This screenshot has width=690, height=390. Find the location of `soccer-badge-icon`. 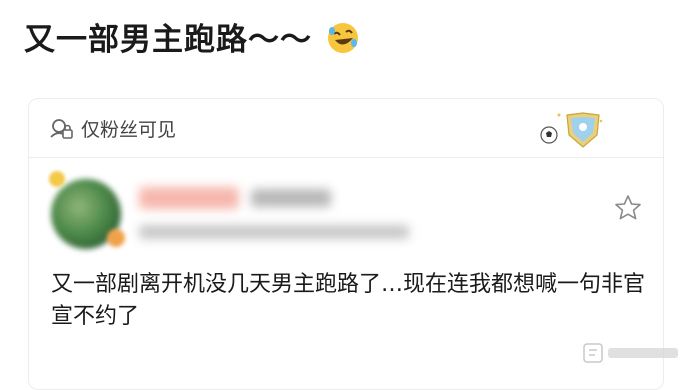

soccer-badge-icon is located at coordinates (571, 130).